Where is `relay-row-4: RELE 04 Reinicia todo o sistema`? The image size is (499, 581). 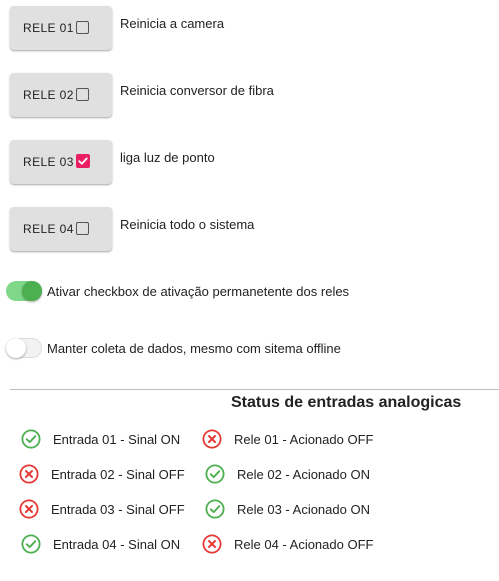 relay-row-4: RELE 04 Reinicia todo o sistema is located at coordinates (250, 229).